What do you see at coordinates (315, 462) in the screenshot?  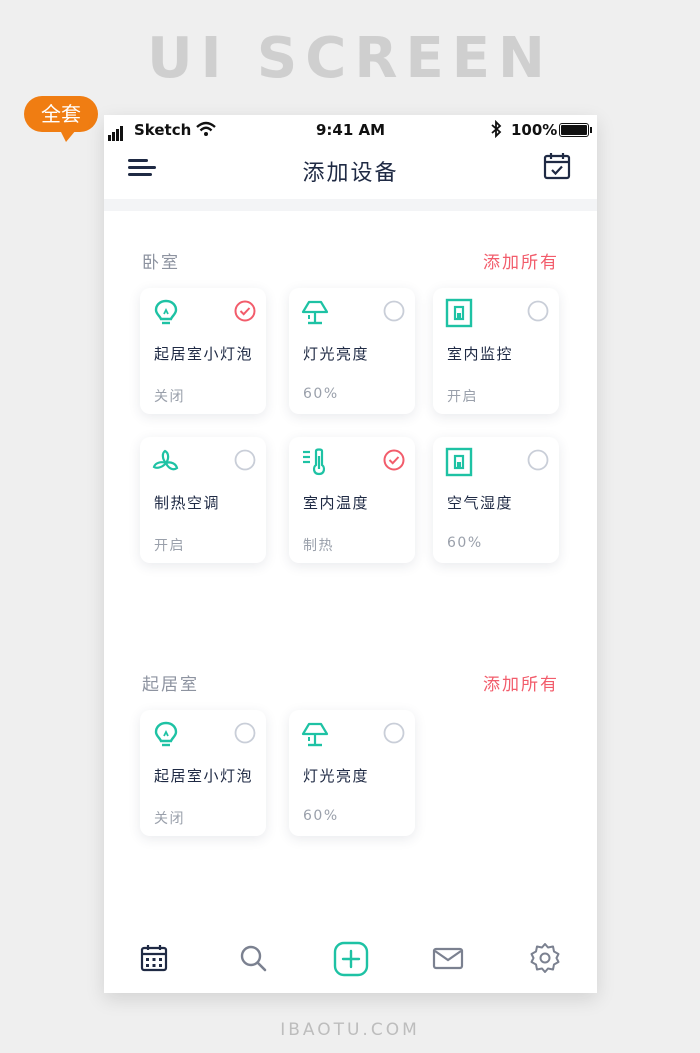 I see `thermometer-icon` at bounding box center [315, 462].